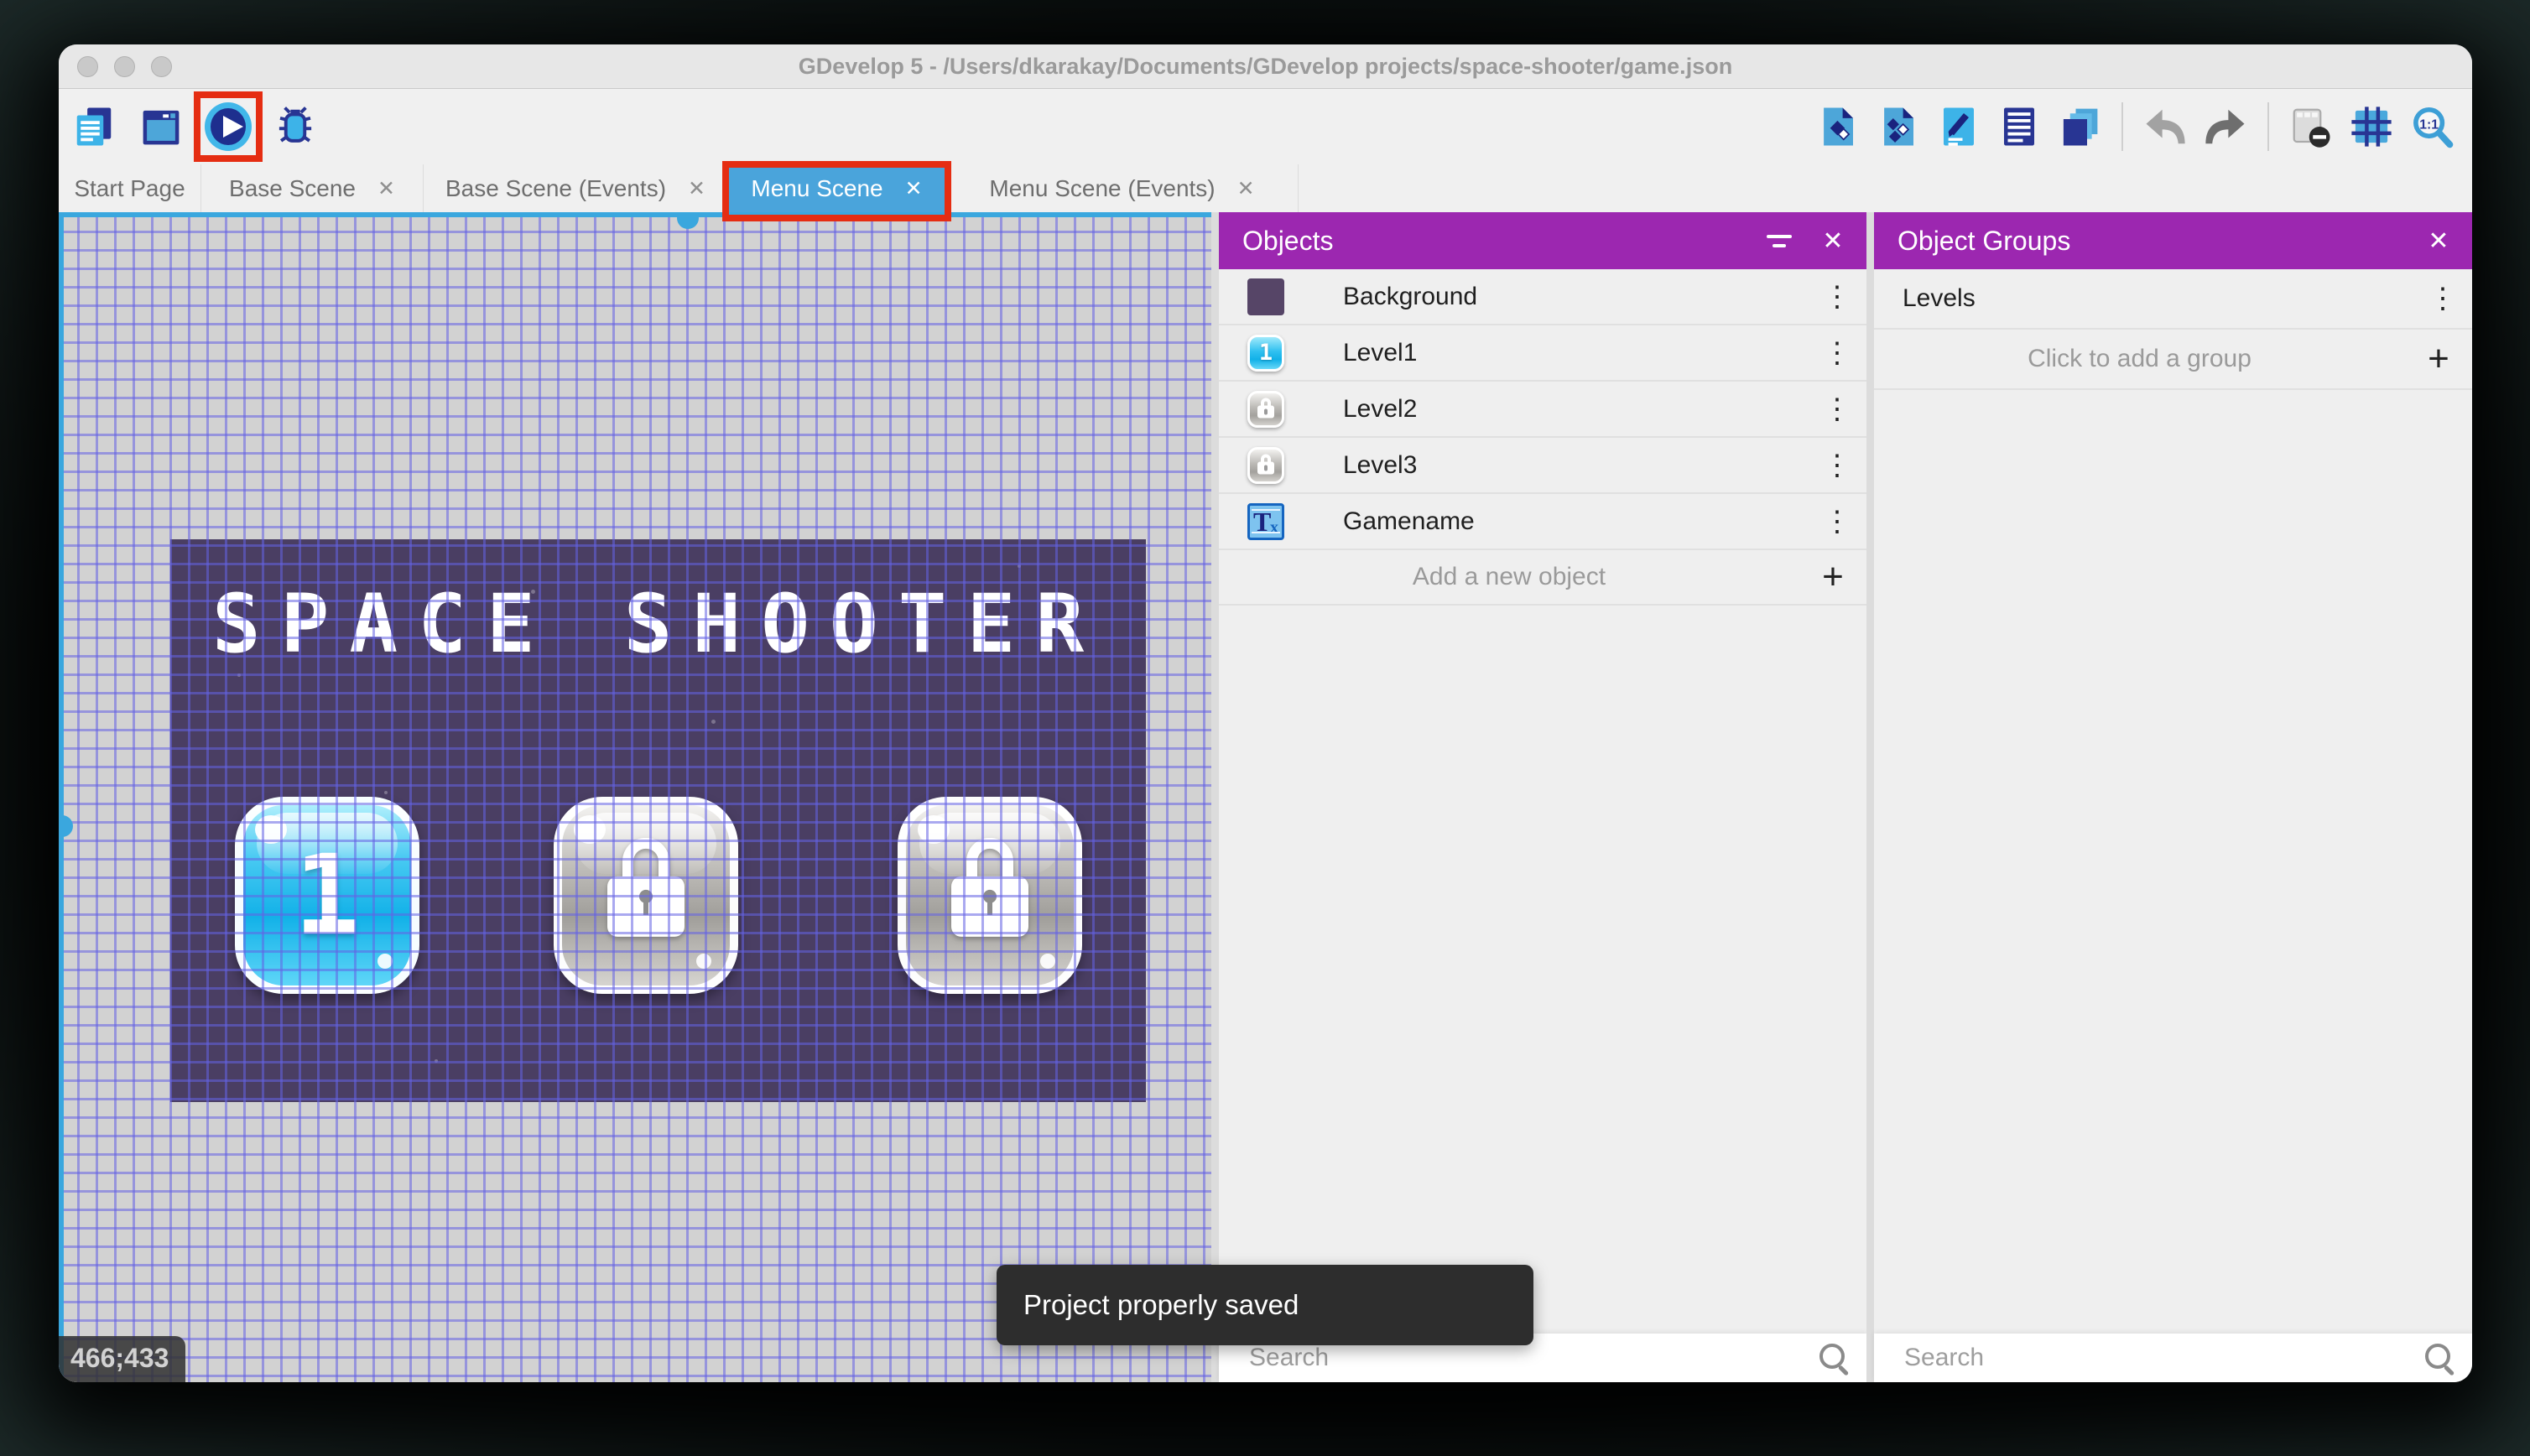 This screenshot has width=2530, height=1456. I want to click on add-group-button: Click to add a group +, so click(2173, 360).